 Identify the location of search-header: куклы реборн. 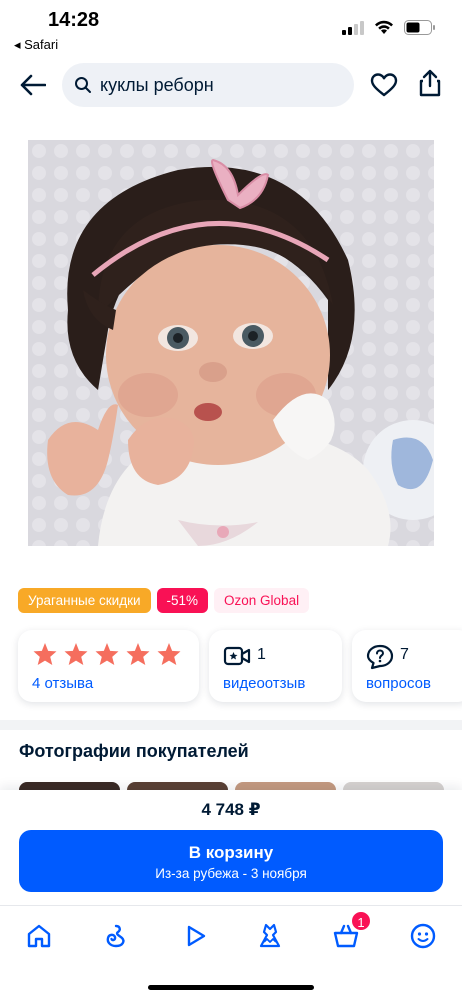
(231, 85).